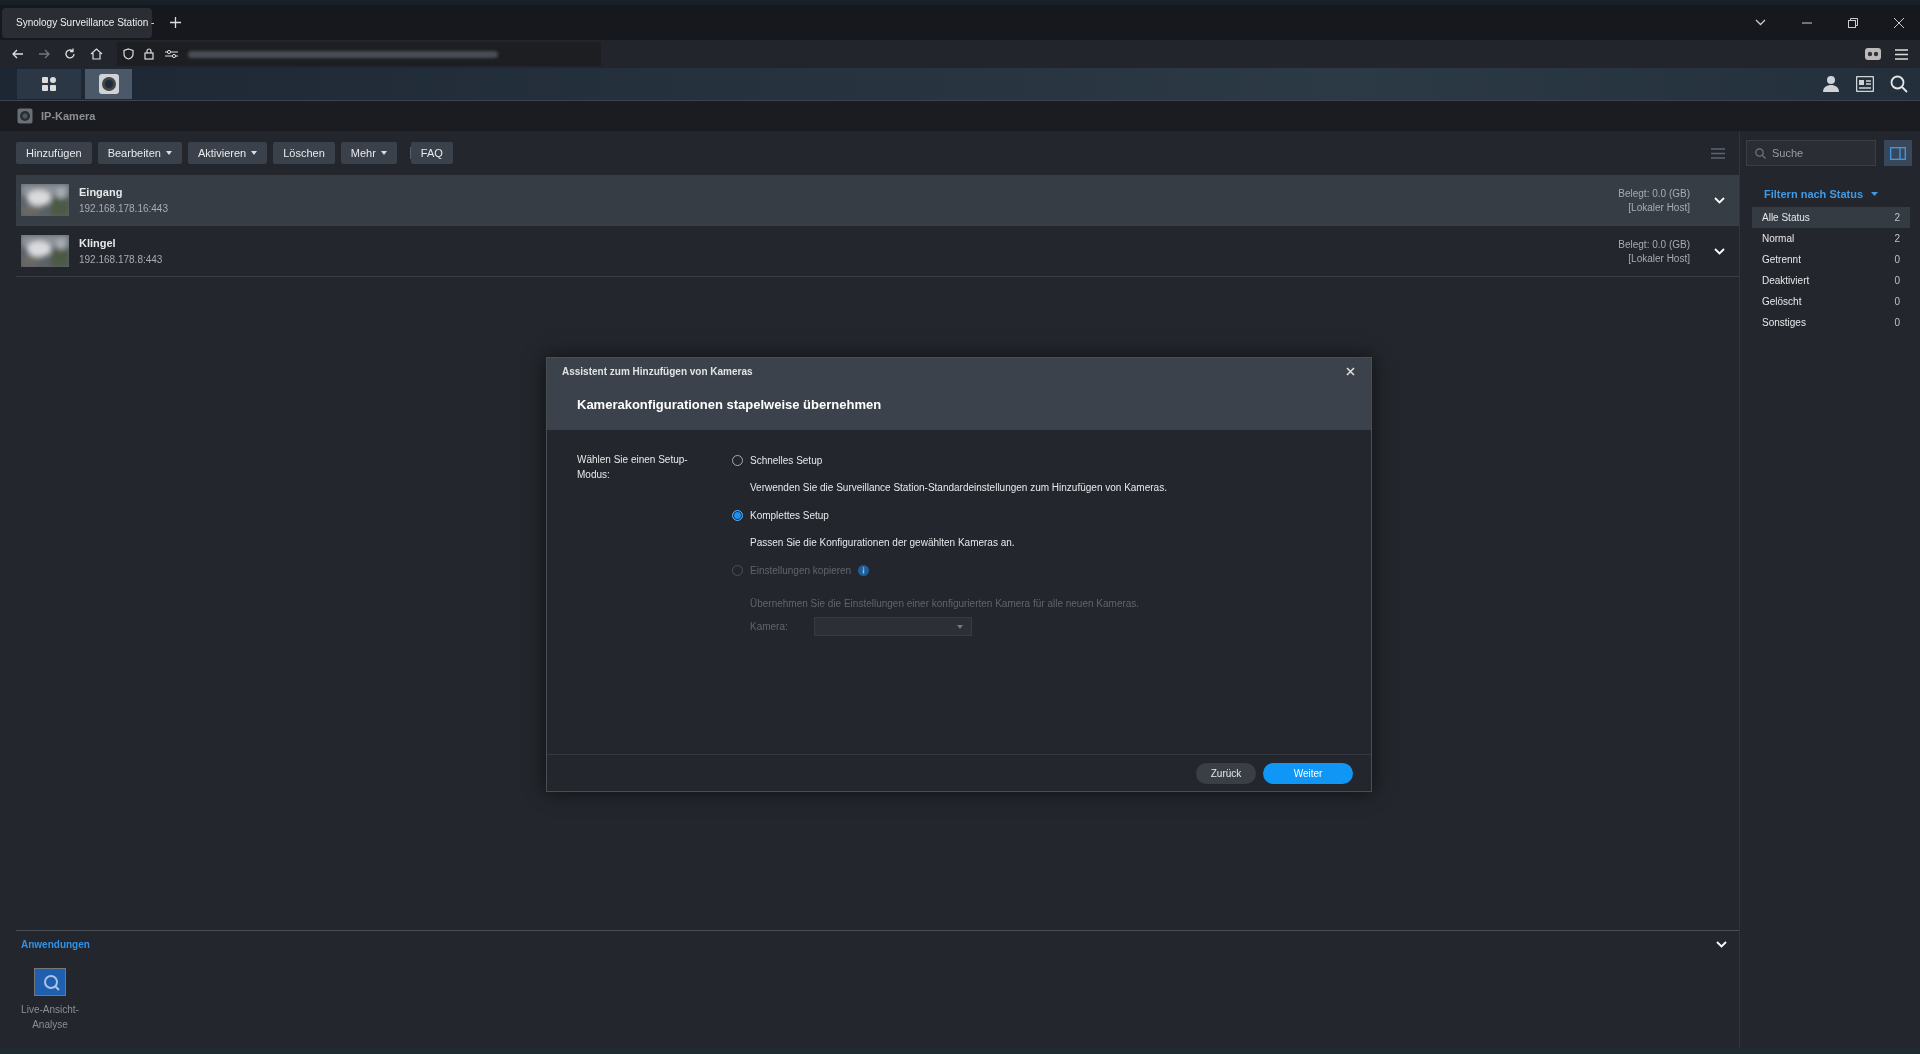  Describe the element at coordinates (1865, 84) in the screenshot. I see `widgets-icon` at that location.